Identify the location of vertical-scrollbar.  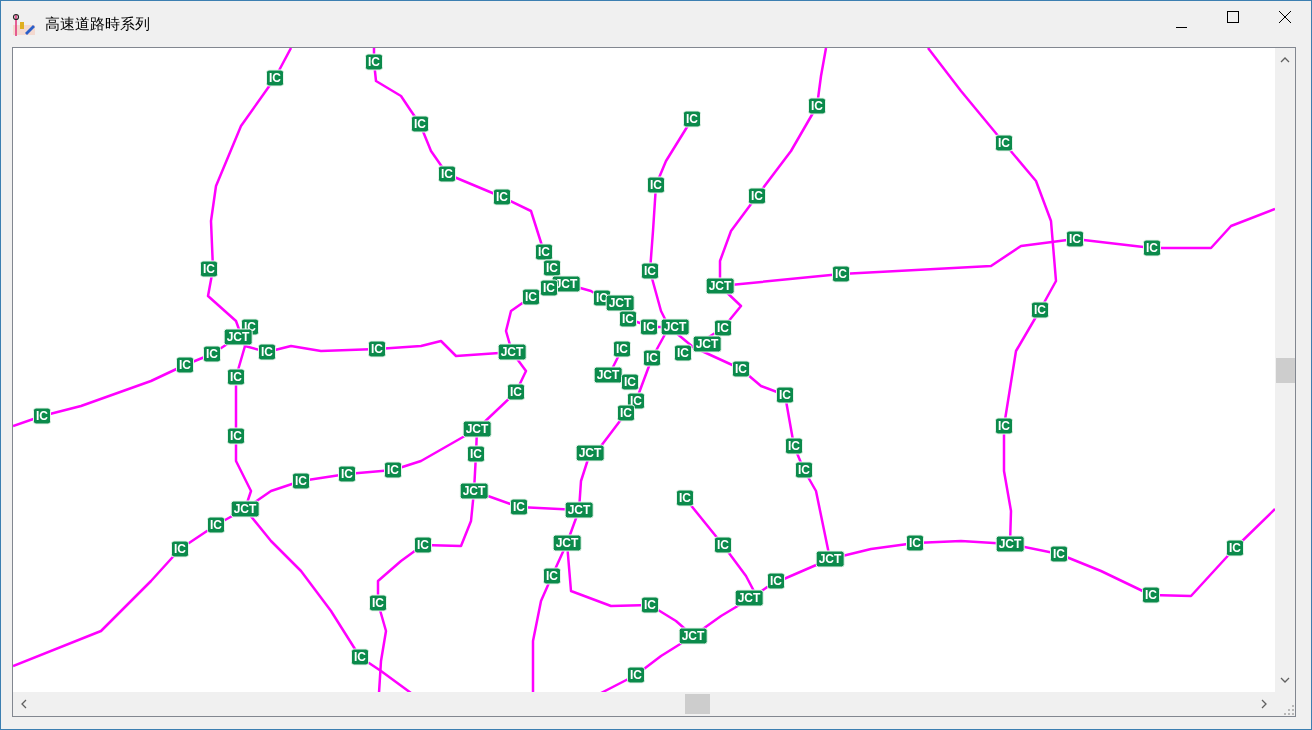
(1285, 370).